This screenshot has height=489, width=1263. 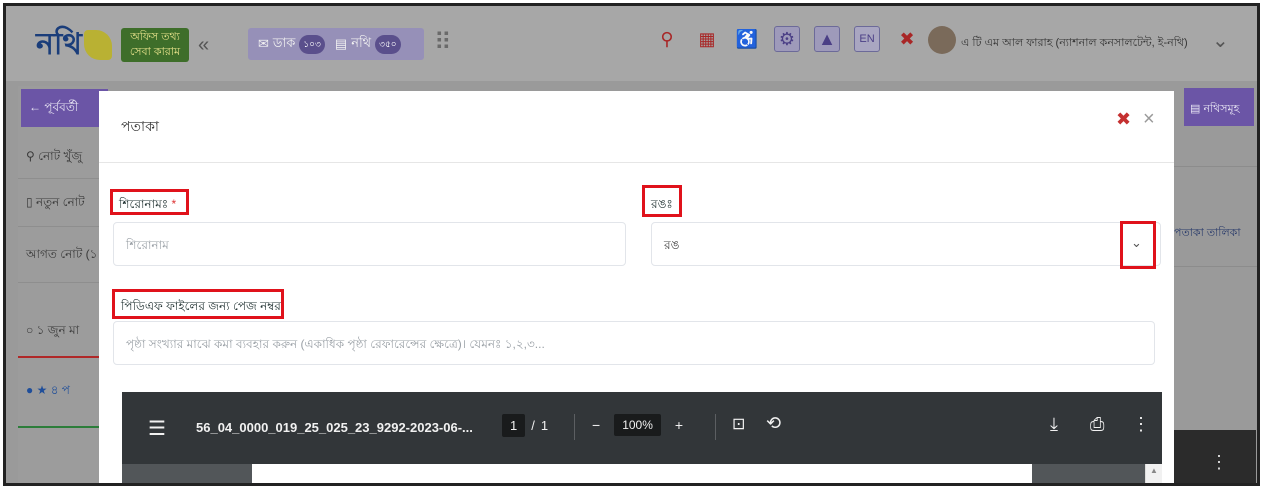 I want to click on color-select: রঙ, so click(x=906, y=244).